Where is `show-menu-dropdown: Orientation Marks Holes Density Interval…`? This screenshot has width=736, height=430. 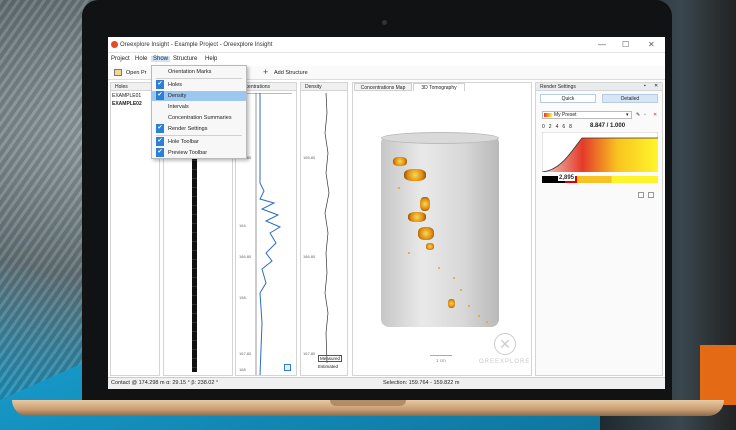
show-menu-dropdown: Orientation Marks Holes Density Interval… is located at coordinates (199, 112).